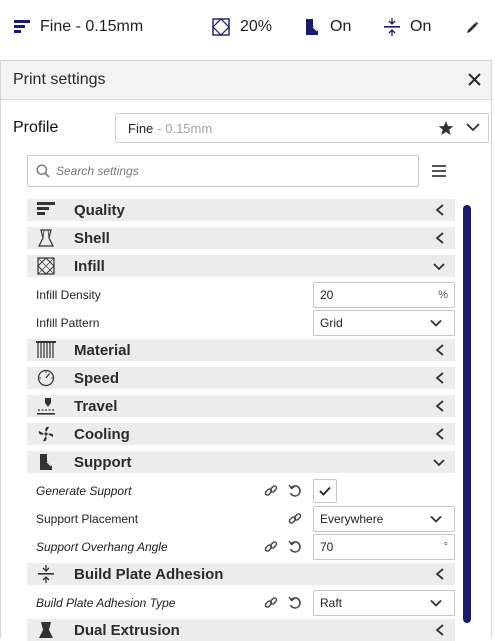 The width and height of the screenshot is (495, 641). I want to click on field-value: 20, so click(327, 295).